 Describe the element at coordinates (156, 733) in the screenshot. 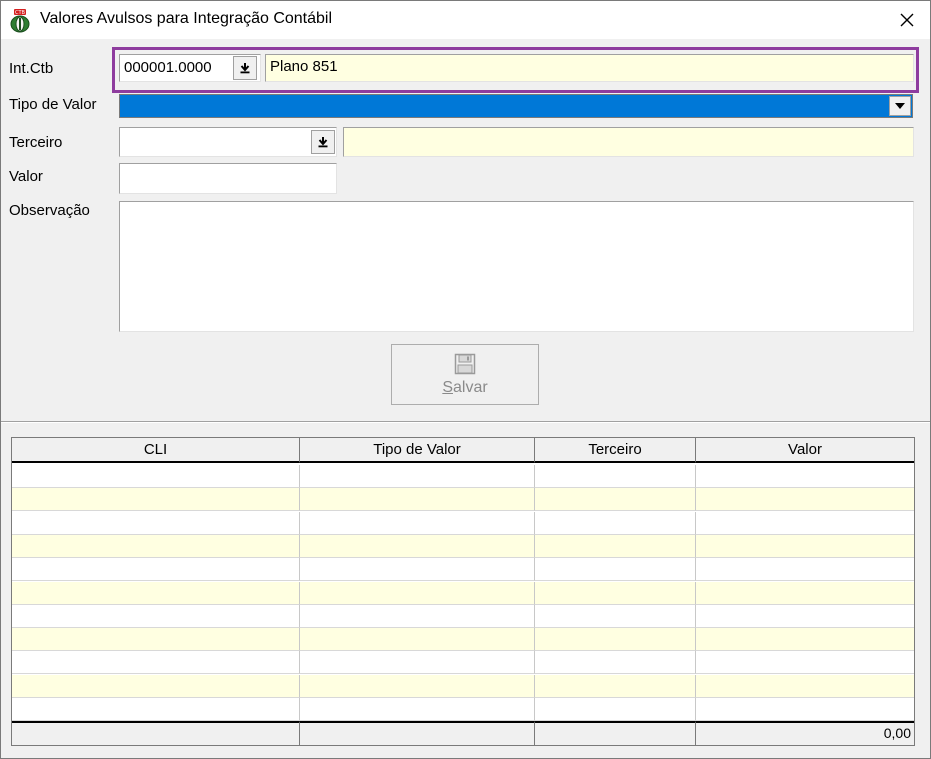

I see `footer-cell-cli` at that location.